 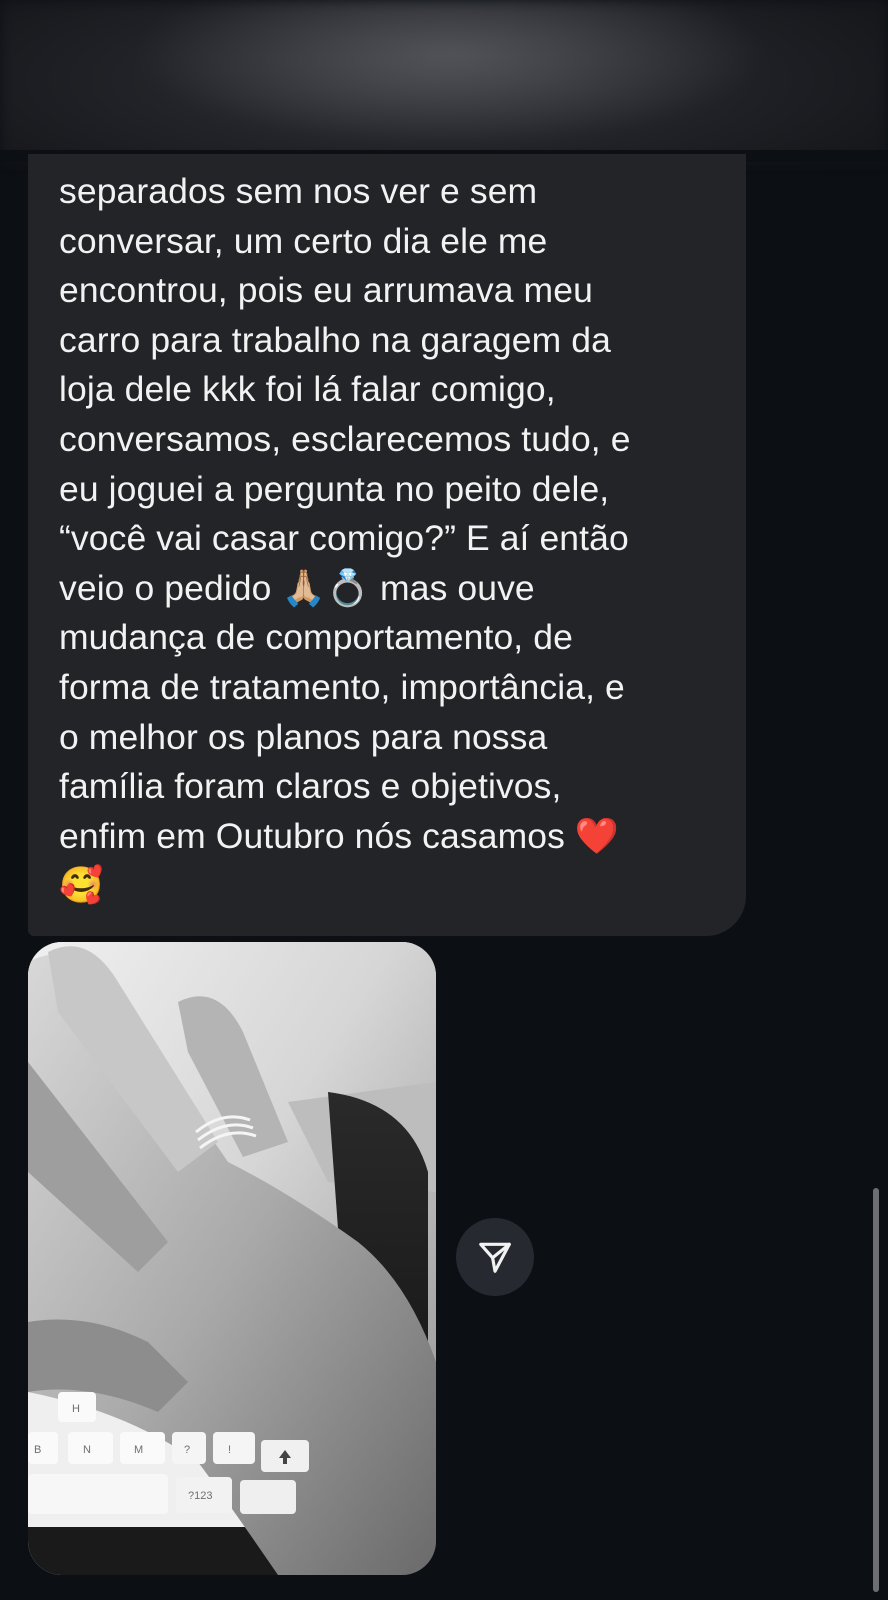 What do you see at coordinates (76, 1409) in the screenshot?
I see `key-h: H` at bounding box center [76, 1409].